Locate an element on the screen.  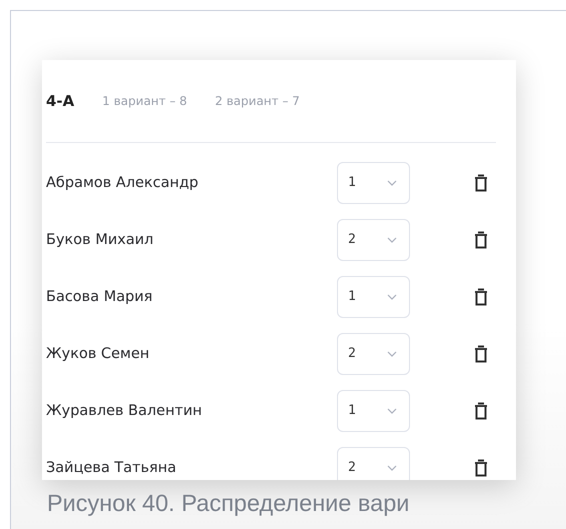
figure-caption: Рисунок 40. Распределение вари is located at coordinates (228, 503).